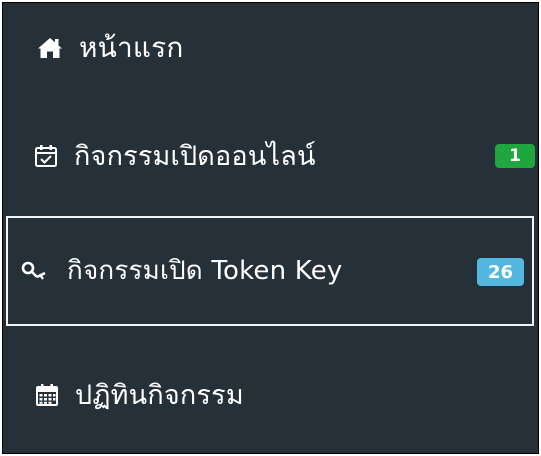 This screenshot has height=456, width=541. I want to click on count-badge: 26, so click(500, 272).